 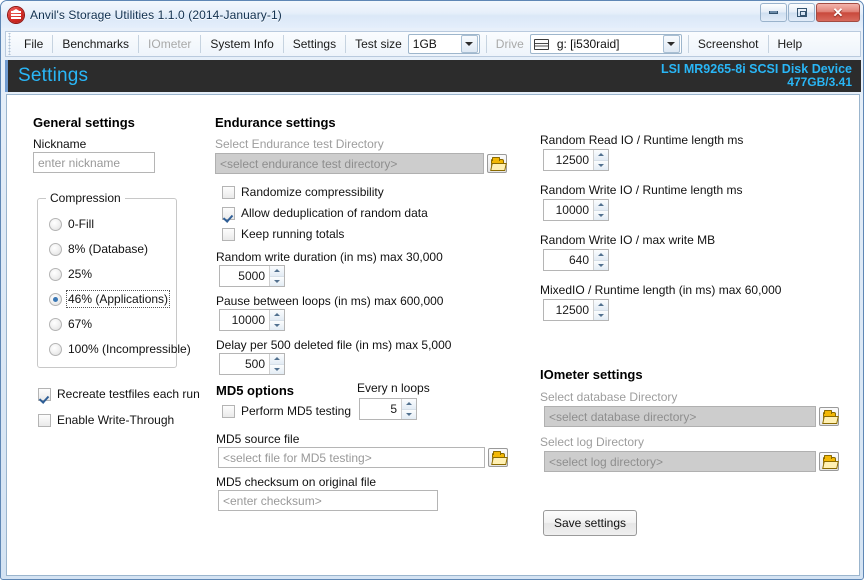 I want to click on random-read-io-runtime-label: Random Read IO / Runtime length ms, so click(x=642, y=140).